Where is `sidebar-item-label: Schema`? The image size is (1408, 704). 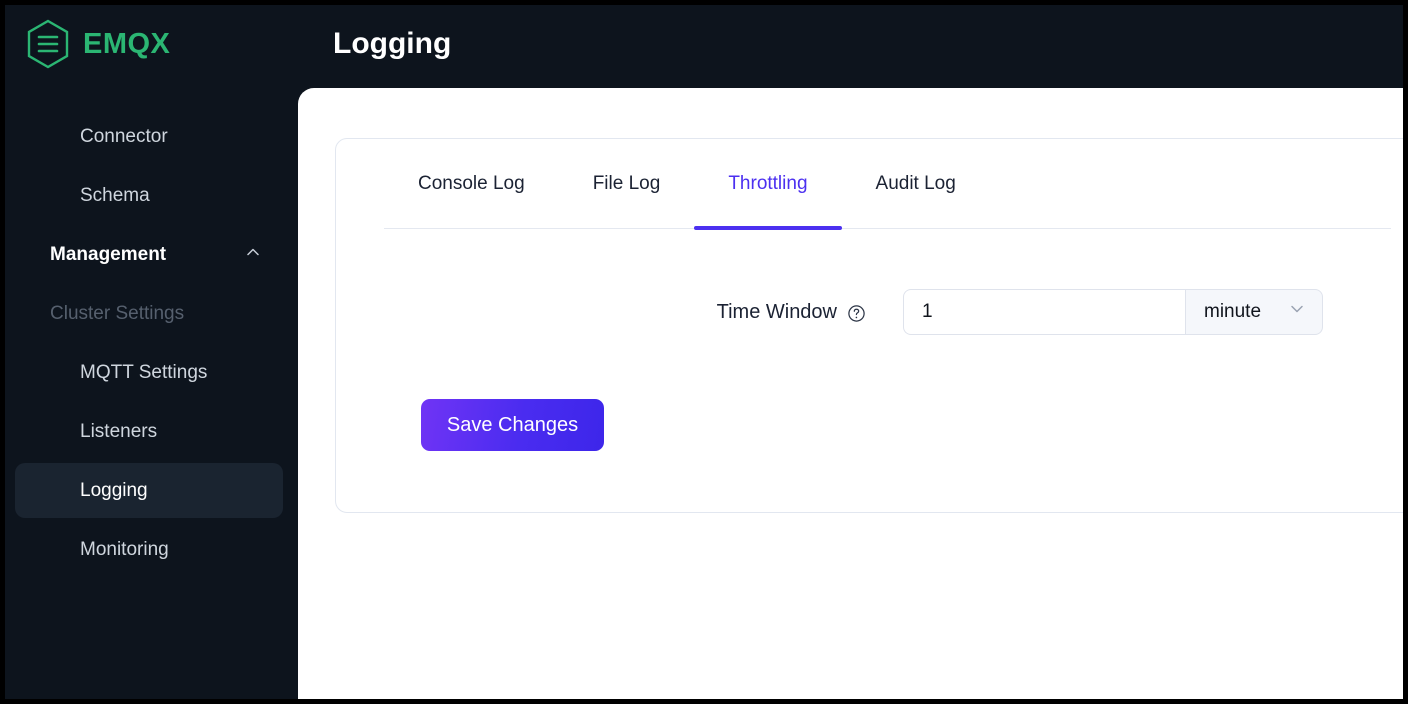
sidebar-item-label: Schema is located at coordinates (115, 195).